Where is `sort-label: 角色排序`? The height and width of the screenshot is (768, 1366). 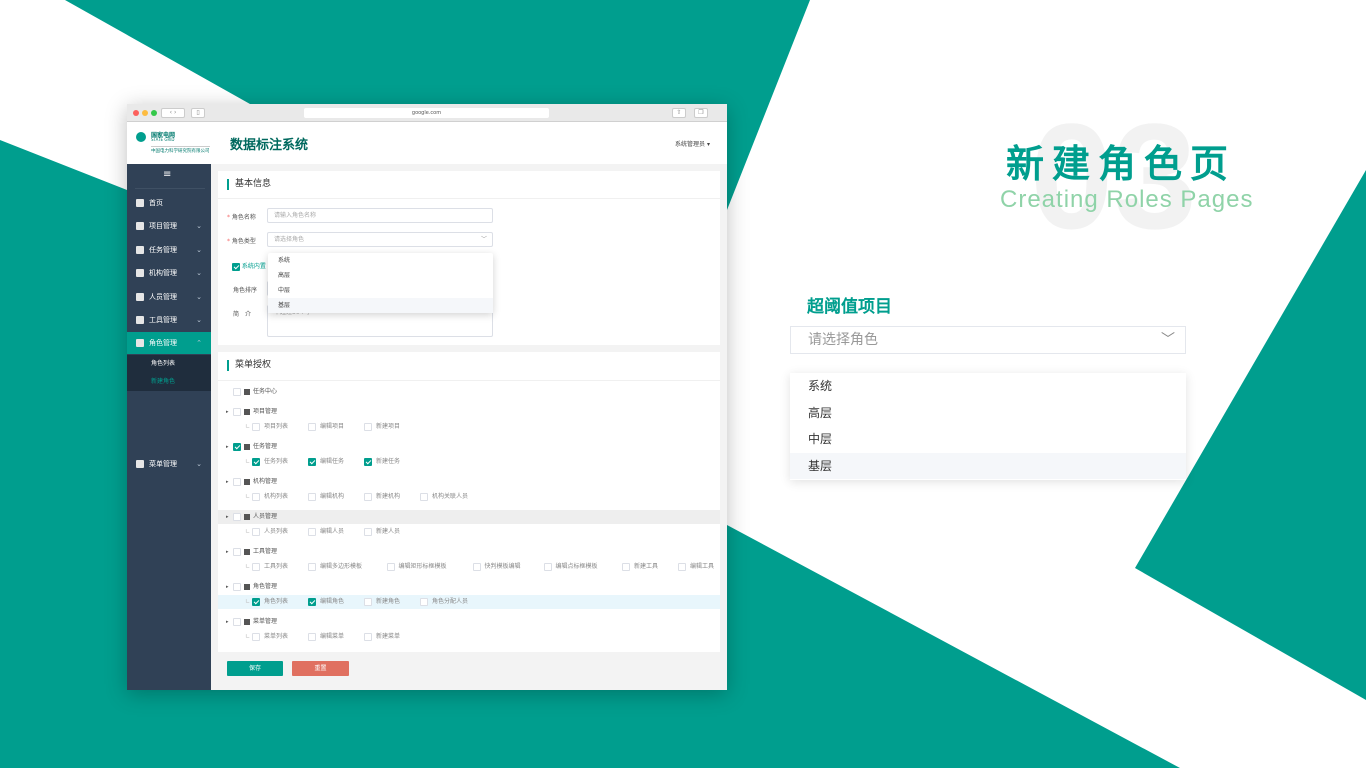
sort-label: 角色排序 is located at coordinates (245, 290).